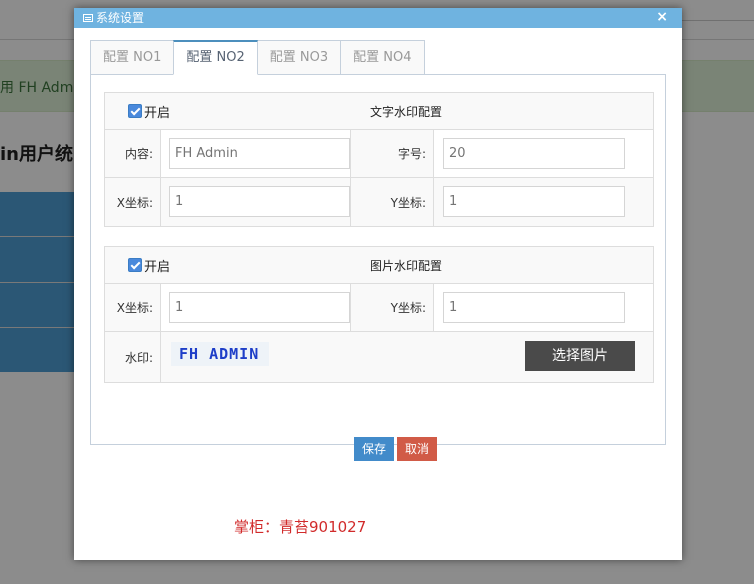 This screenshot has height=584, width=754. I want to click on image-y-input, so click(534, 307).